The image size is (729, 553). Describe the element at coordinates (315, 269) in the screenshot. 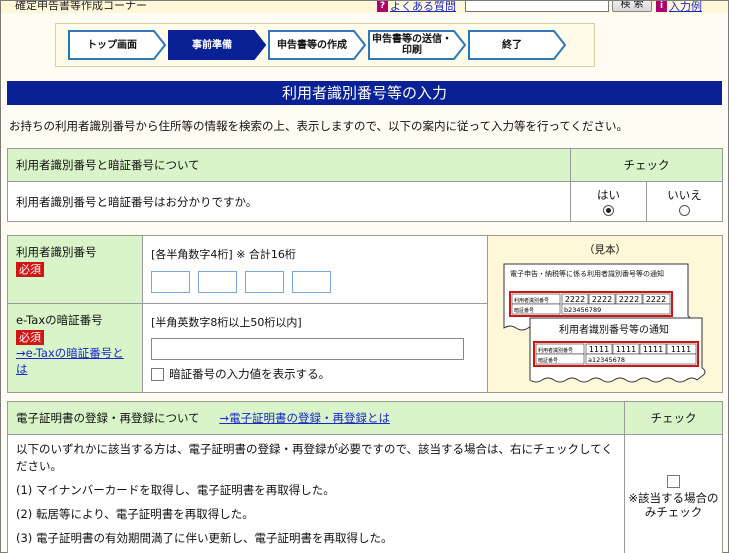

I see `id-field-cell: [各半角数字4桁] ※ 合計16桁` at that location.